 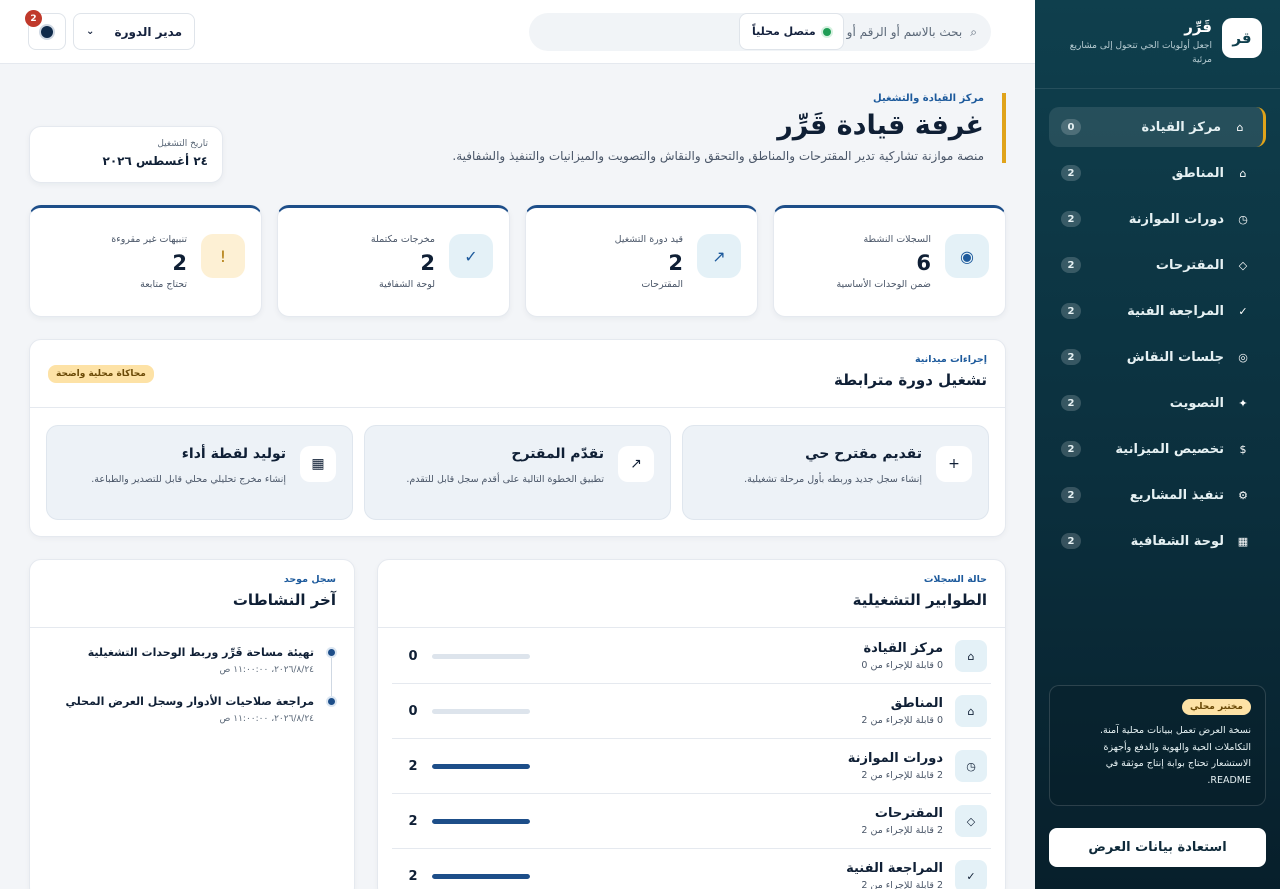 I want to click on queue-progress-fill, so click(x=481, y=821).